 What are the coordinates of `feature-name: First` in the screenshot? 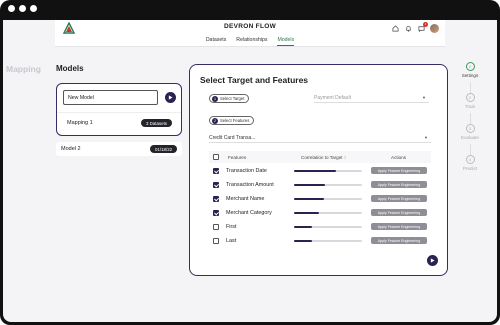 It's located at (231, 227).